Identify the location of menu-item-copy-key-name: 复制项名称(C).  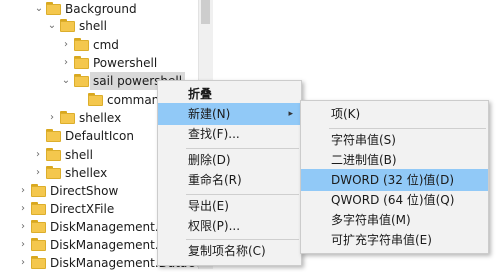
(229, 251).